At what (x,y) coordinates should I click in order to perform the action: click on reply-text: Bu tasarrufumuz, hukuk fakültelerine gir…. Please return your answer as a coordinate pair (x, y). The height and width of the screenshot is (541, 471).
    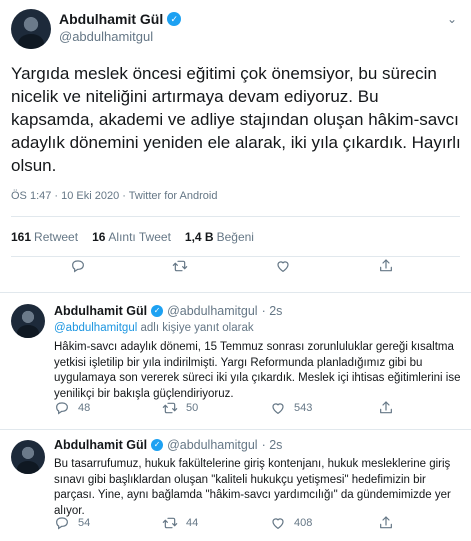
    Looking at the image, I should click on (252, 487).